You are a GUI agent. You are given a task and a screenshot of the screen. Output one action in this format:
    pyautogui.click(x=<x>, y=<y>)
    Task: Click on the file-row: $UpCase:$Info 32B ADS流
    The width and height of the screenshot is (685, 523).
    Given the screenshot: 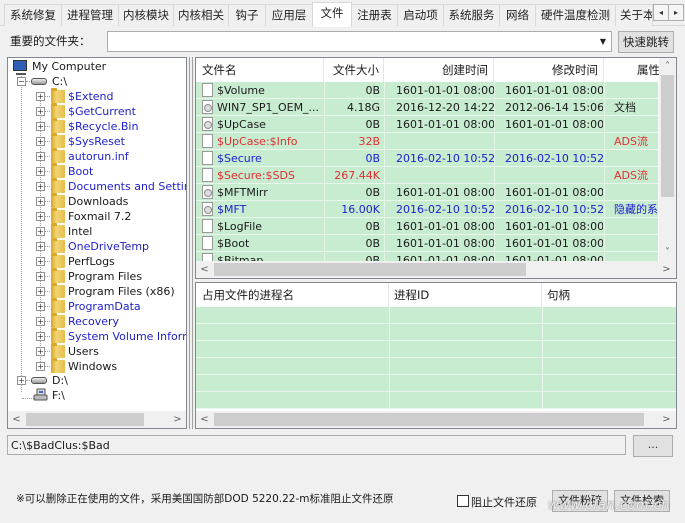 What is the action you would take?
    pyautogui.click(x=427, y=141)
    